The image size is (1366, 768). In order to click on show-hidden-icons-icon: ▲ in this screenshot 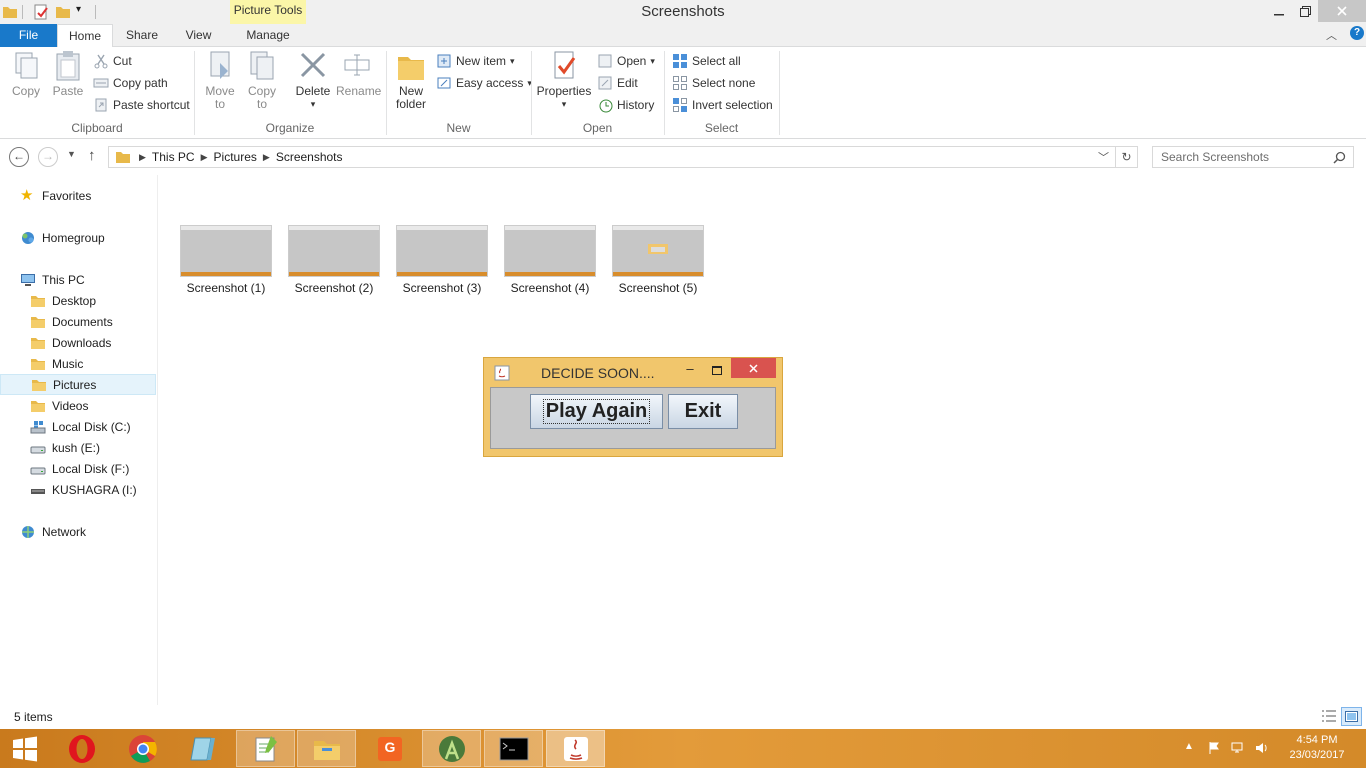, I will do `click(1189, 746)`.